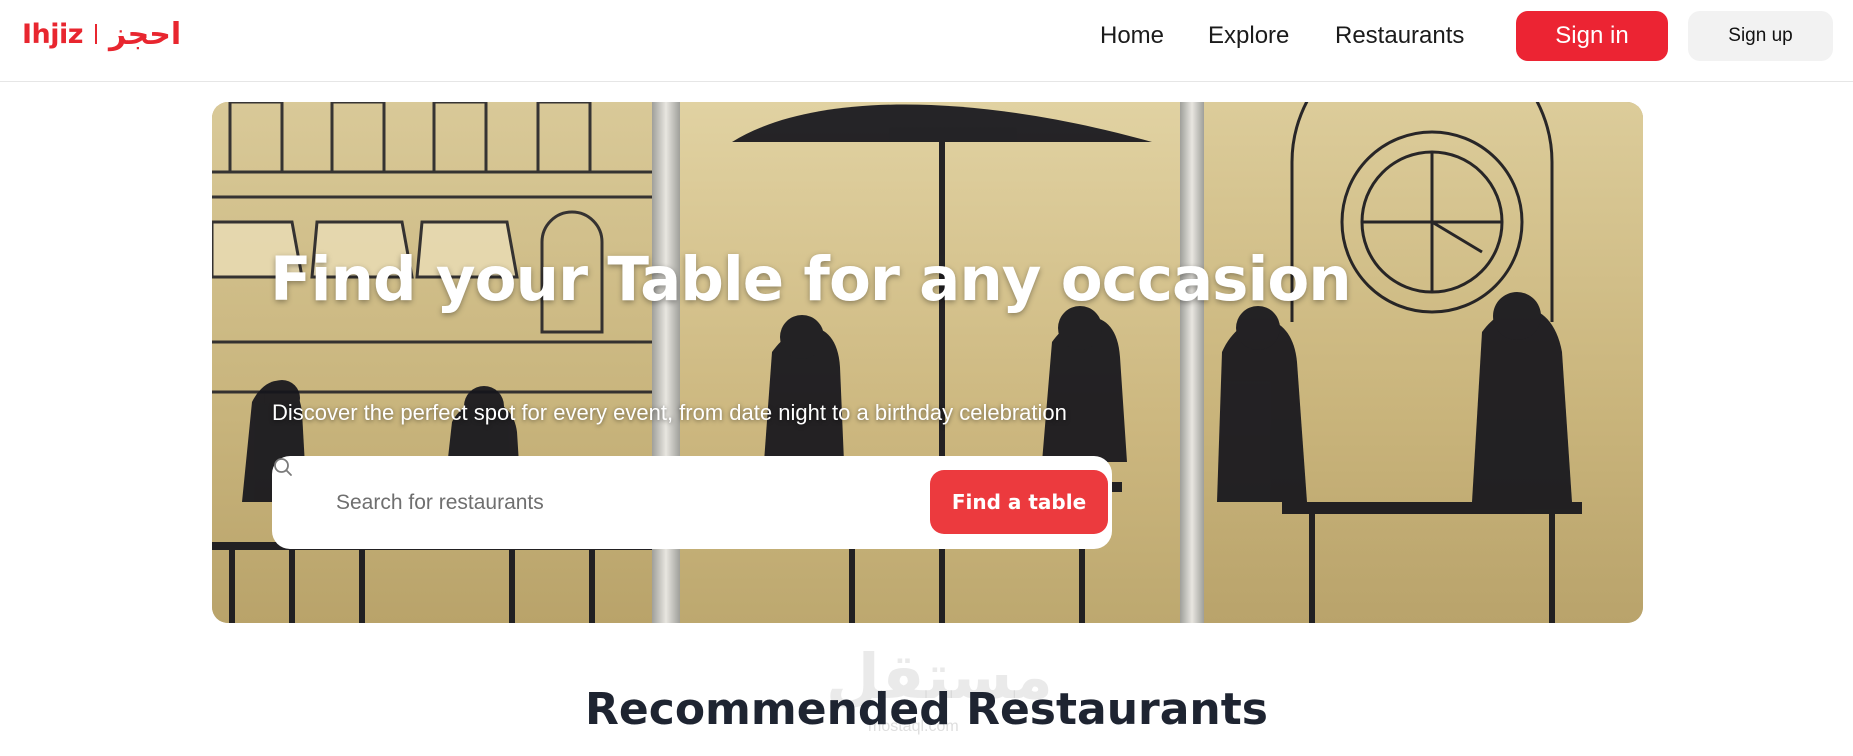 The image size is (1853, 756). What do you see at coordinates (1760, 36) in the screenshot?
I see `sign-up-button: Sign up` at bounding box center [1760, 36].